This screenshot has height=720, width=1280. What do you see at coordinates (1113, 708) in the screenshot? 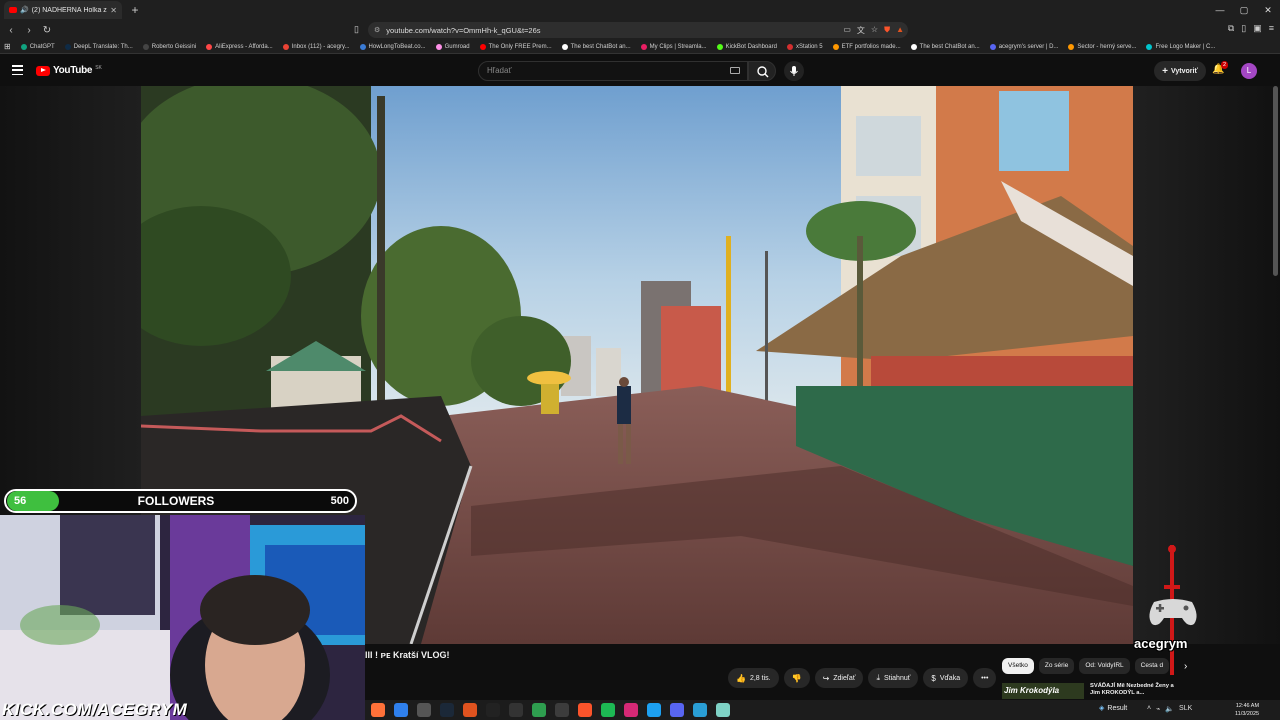
I see `taskbar-search: ◈ Result` at bounding box center [1113, 708].